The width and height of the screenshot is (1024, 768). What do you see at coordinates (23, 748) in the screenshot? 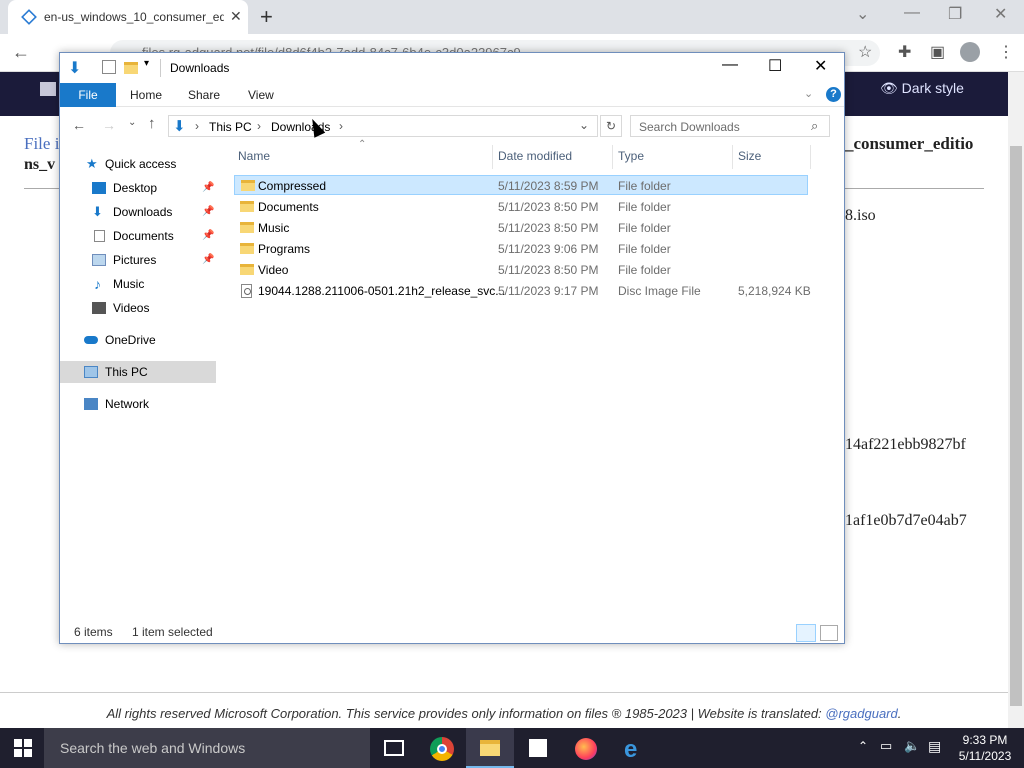
I see `windows-start-icon` at bounding box center [23, 748].